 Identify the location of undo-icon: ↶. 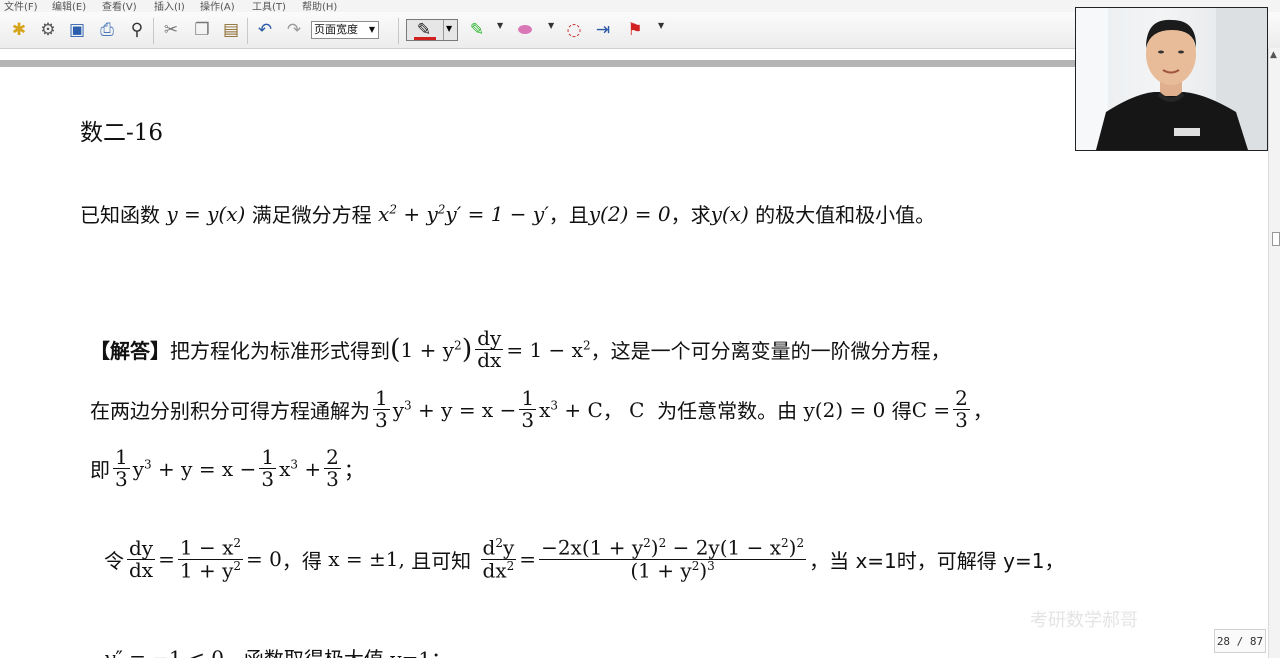
(265, 30).